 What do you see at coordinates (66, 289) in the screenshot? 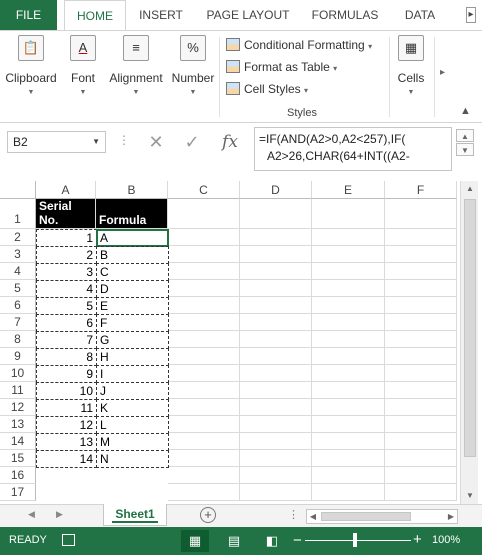
I see `cell-serial: 4` at bounding box center [66, 289].